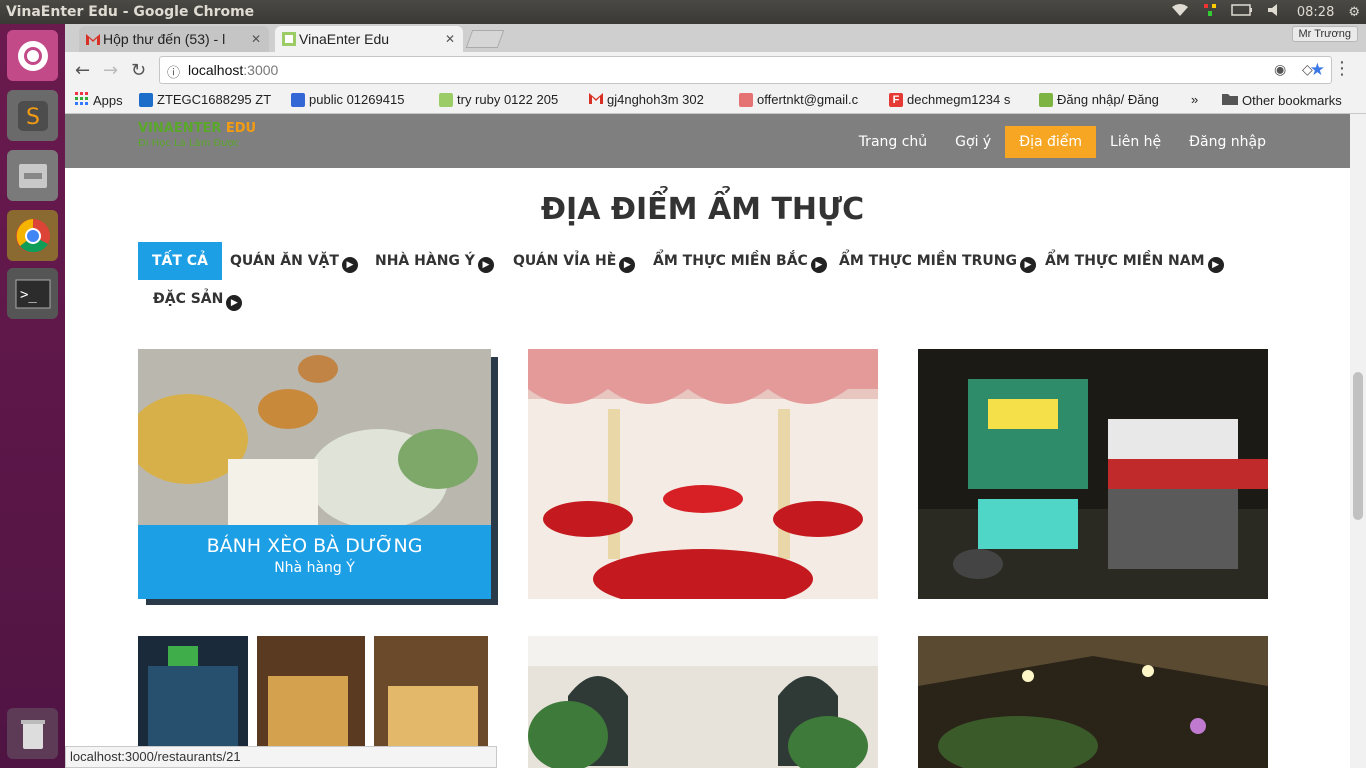 The height and width of the screenshot is (768, 1366). What do you see at coordinates (1342, 68) in the screenshot?
I see `menu-icon: ⋮` at bounding box center [1342, 68].